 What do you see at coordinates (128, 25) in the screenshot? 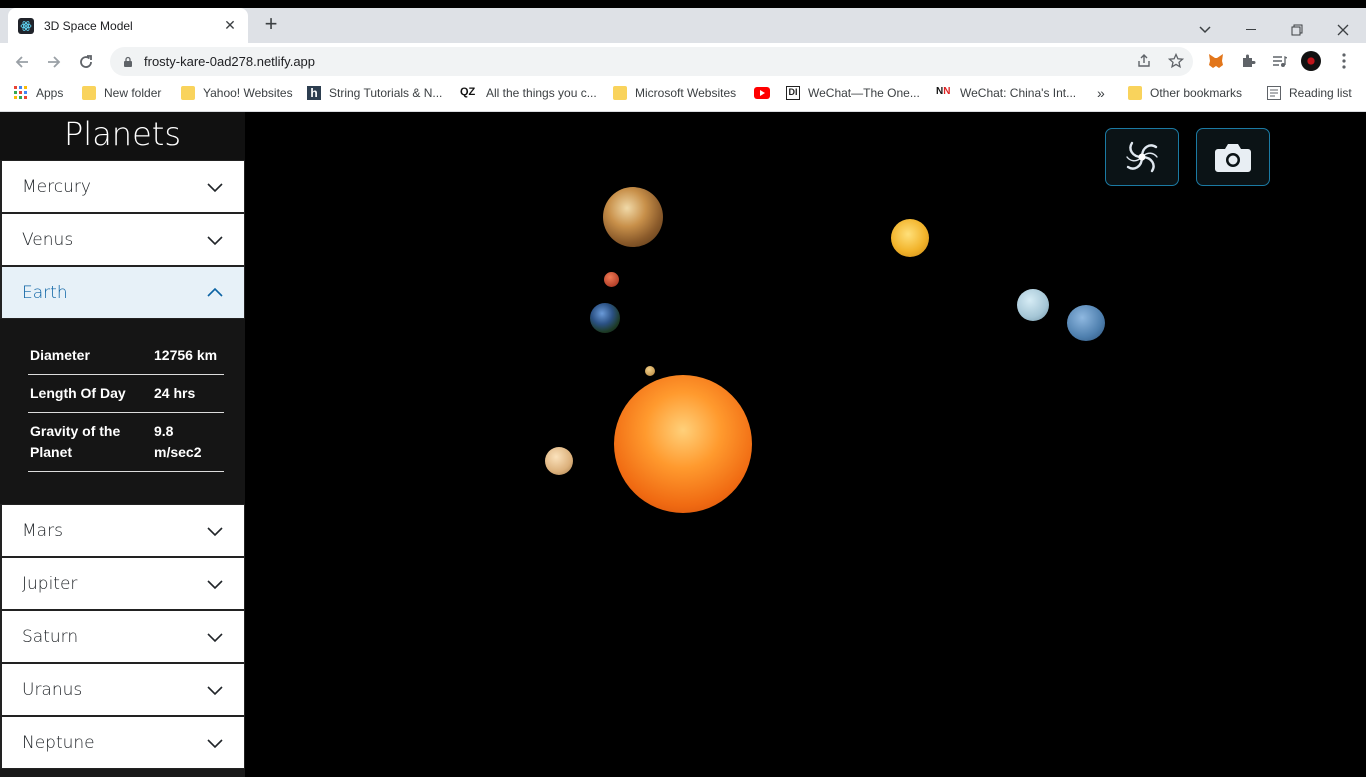
I see `browser-tab: 3D Space Model ✕` at bounding box center [128, 25].